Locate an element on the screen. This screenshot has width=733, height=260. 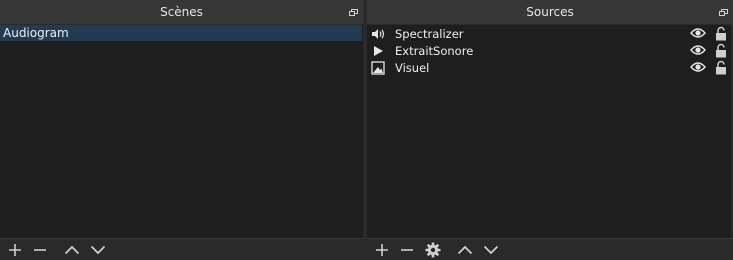
play-icon is located at coordinates (378, 51).